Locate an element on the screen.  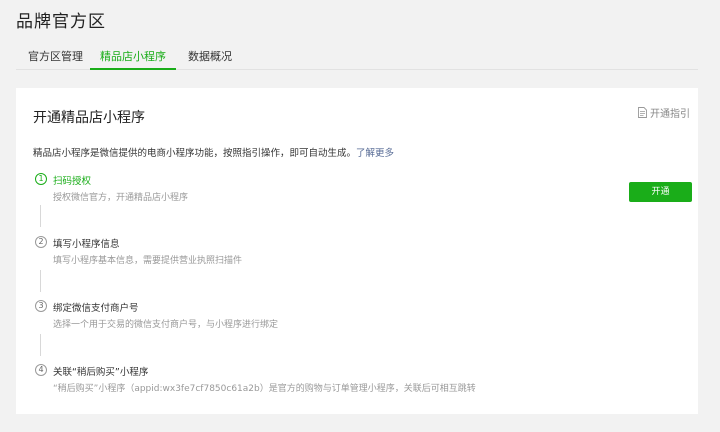
open-button: 开通 is located at coordinates (660, 192).